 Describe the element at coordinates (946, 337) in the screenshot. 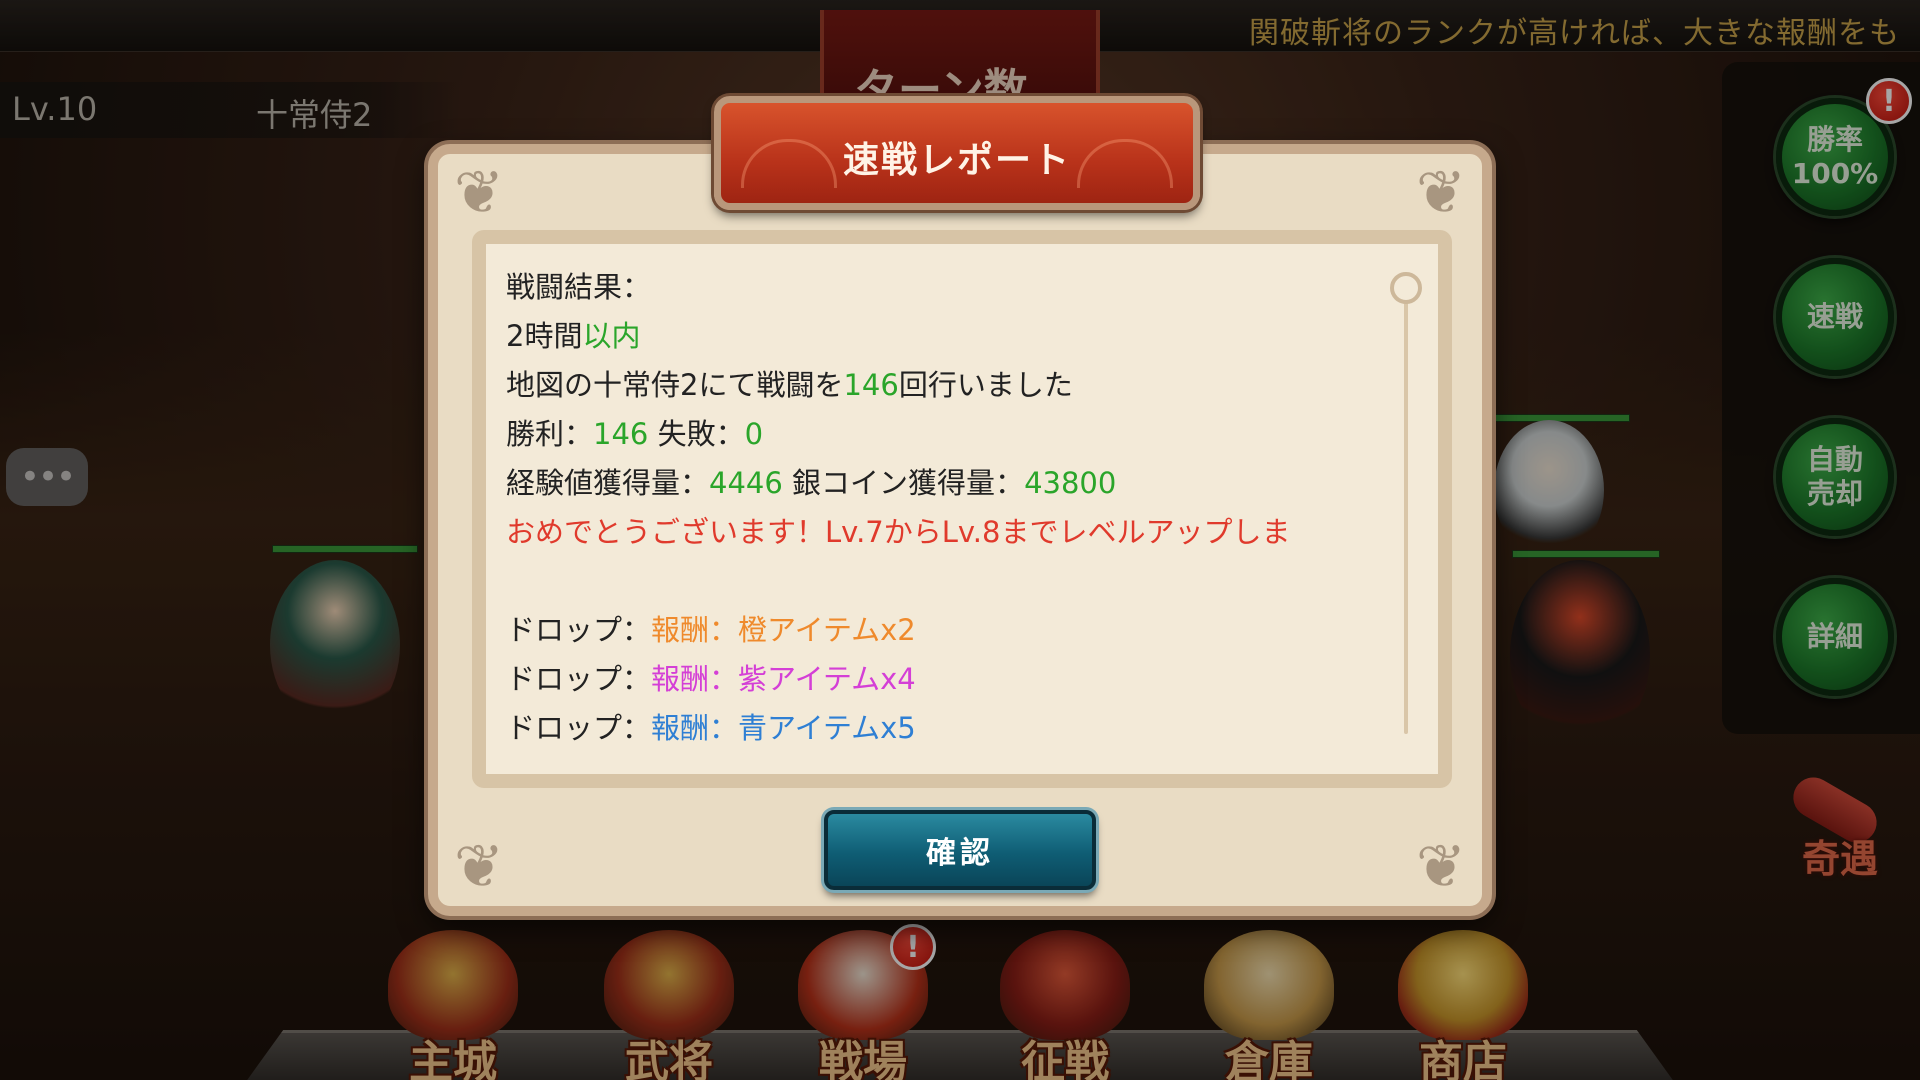

I see `duration-line: 2時間以内` at that location.